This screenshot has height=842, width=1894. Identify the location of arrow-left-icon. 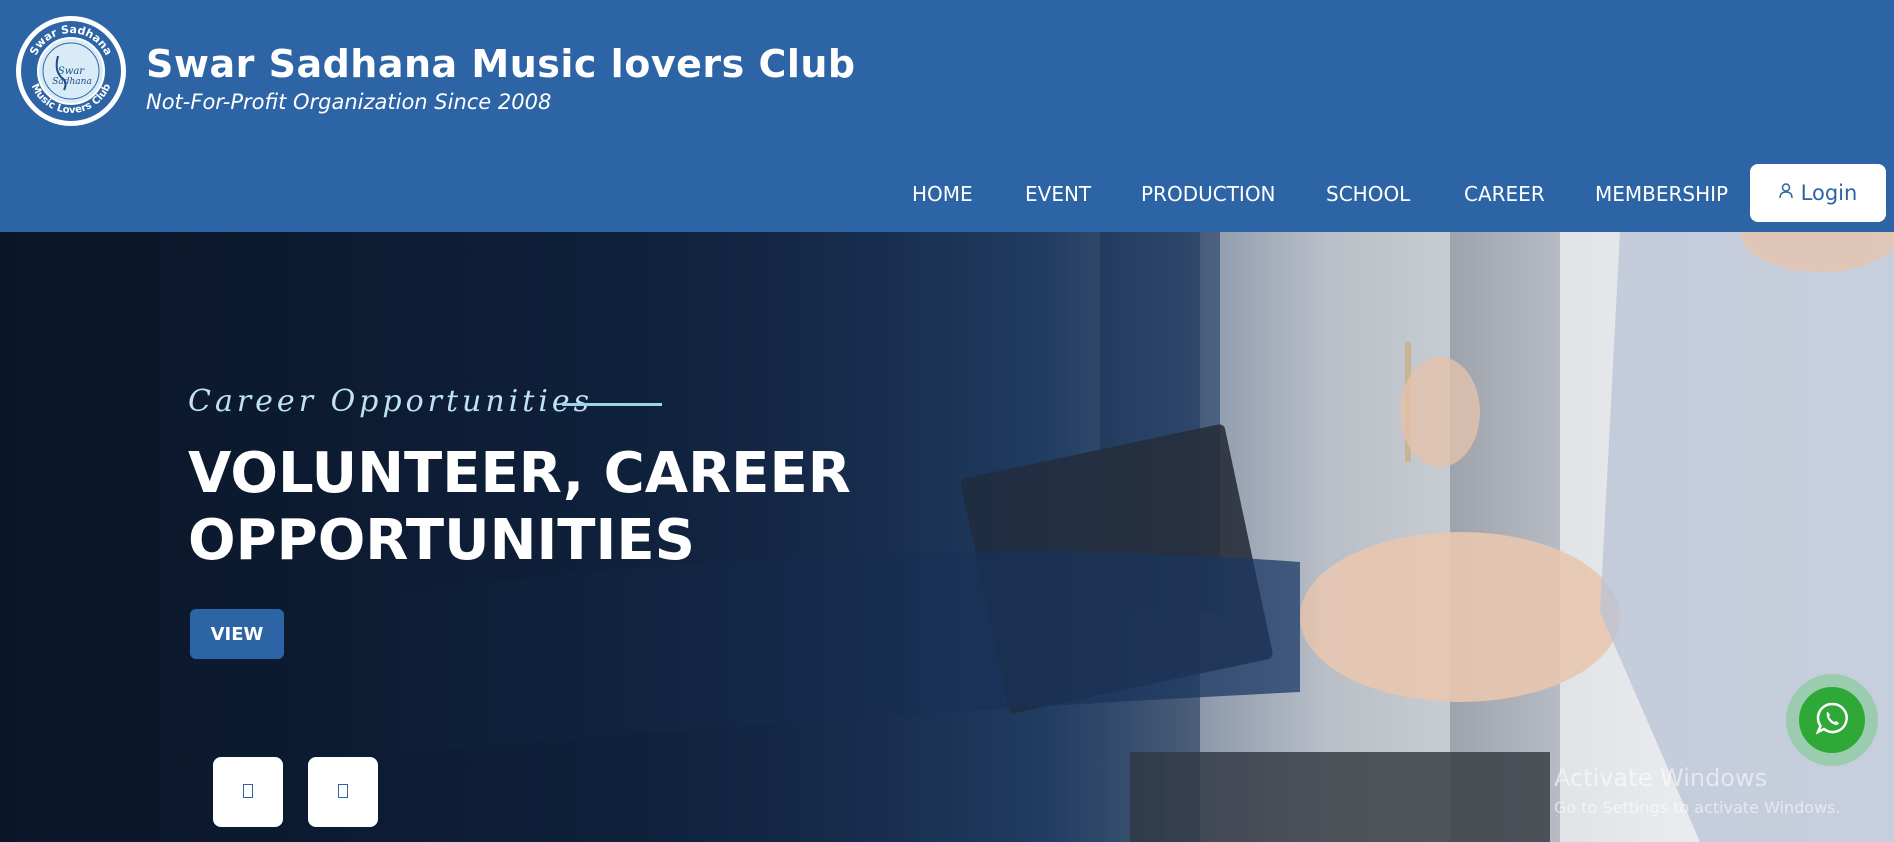
(248, 792).